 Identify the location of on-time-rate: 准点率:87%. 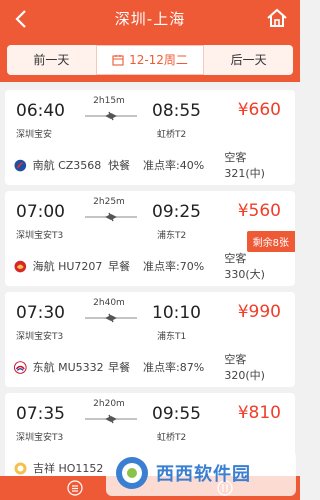
(174, 367).